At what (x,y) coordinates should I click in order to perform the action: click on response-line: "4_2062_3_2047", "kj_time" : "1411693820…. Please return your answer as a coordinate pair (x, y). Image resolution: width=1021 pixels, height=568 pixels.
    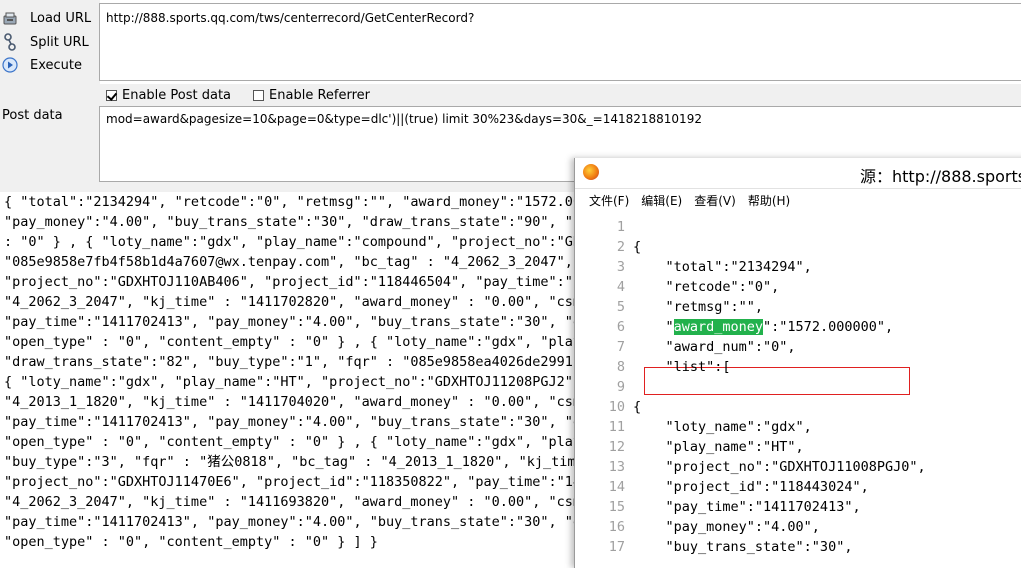
    Looking at the image, I should click on (294, 502).